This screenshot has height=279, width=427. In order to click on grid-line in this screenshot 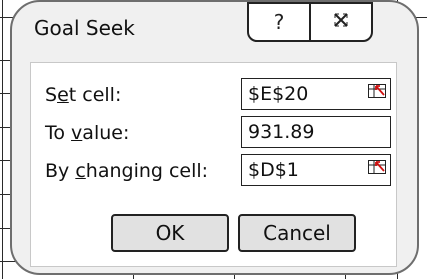, I will do `click(2, 139)`.